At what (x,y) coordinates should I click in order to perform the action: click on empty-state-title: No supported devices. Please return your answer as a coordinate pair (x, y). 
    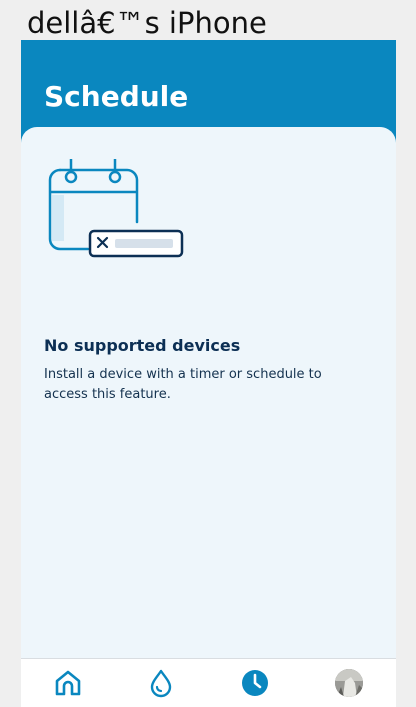
    Looking at the image, I should click on (142, 345).